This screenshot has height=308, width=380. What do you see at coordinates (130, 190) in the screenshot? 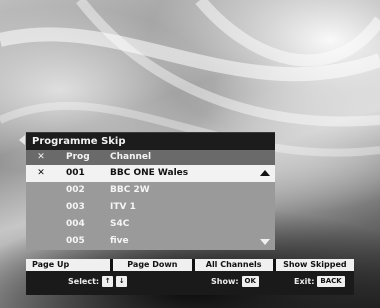
I see `channel-name: BBC 2W` at bounding box center [130, 190].